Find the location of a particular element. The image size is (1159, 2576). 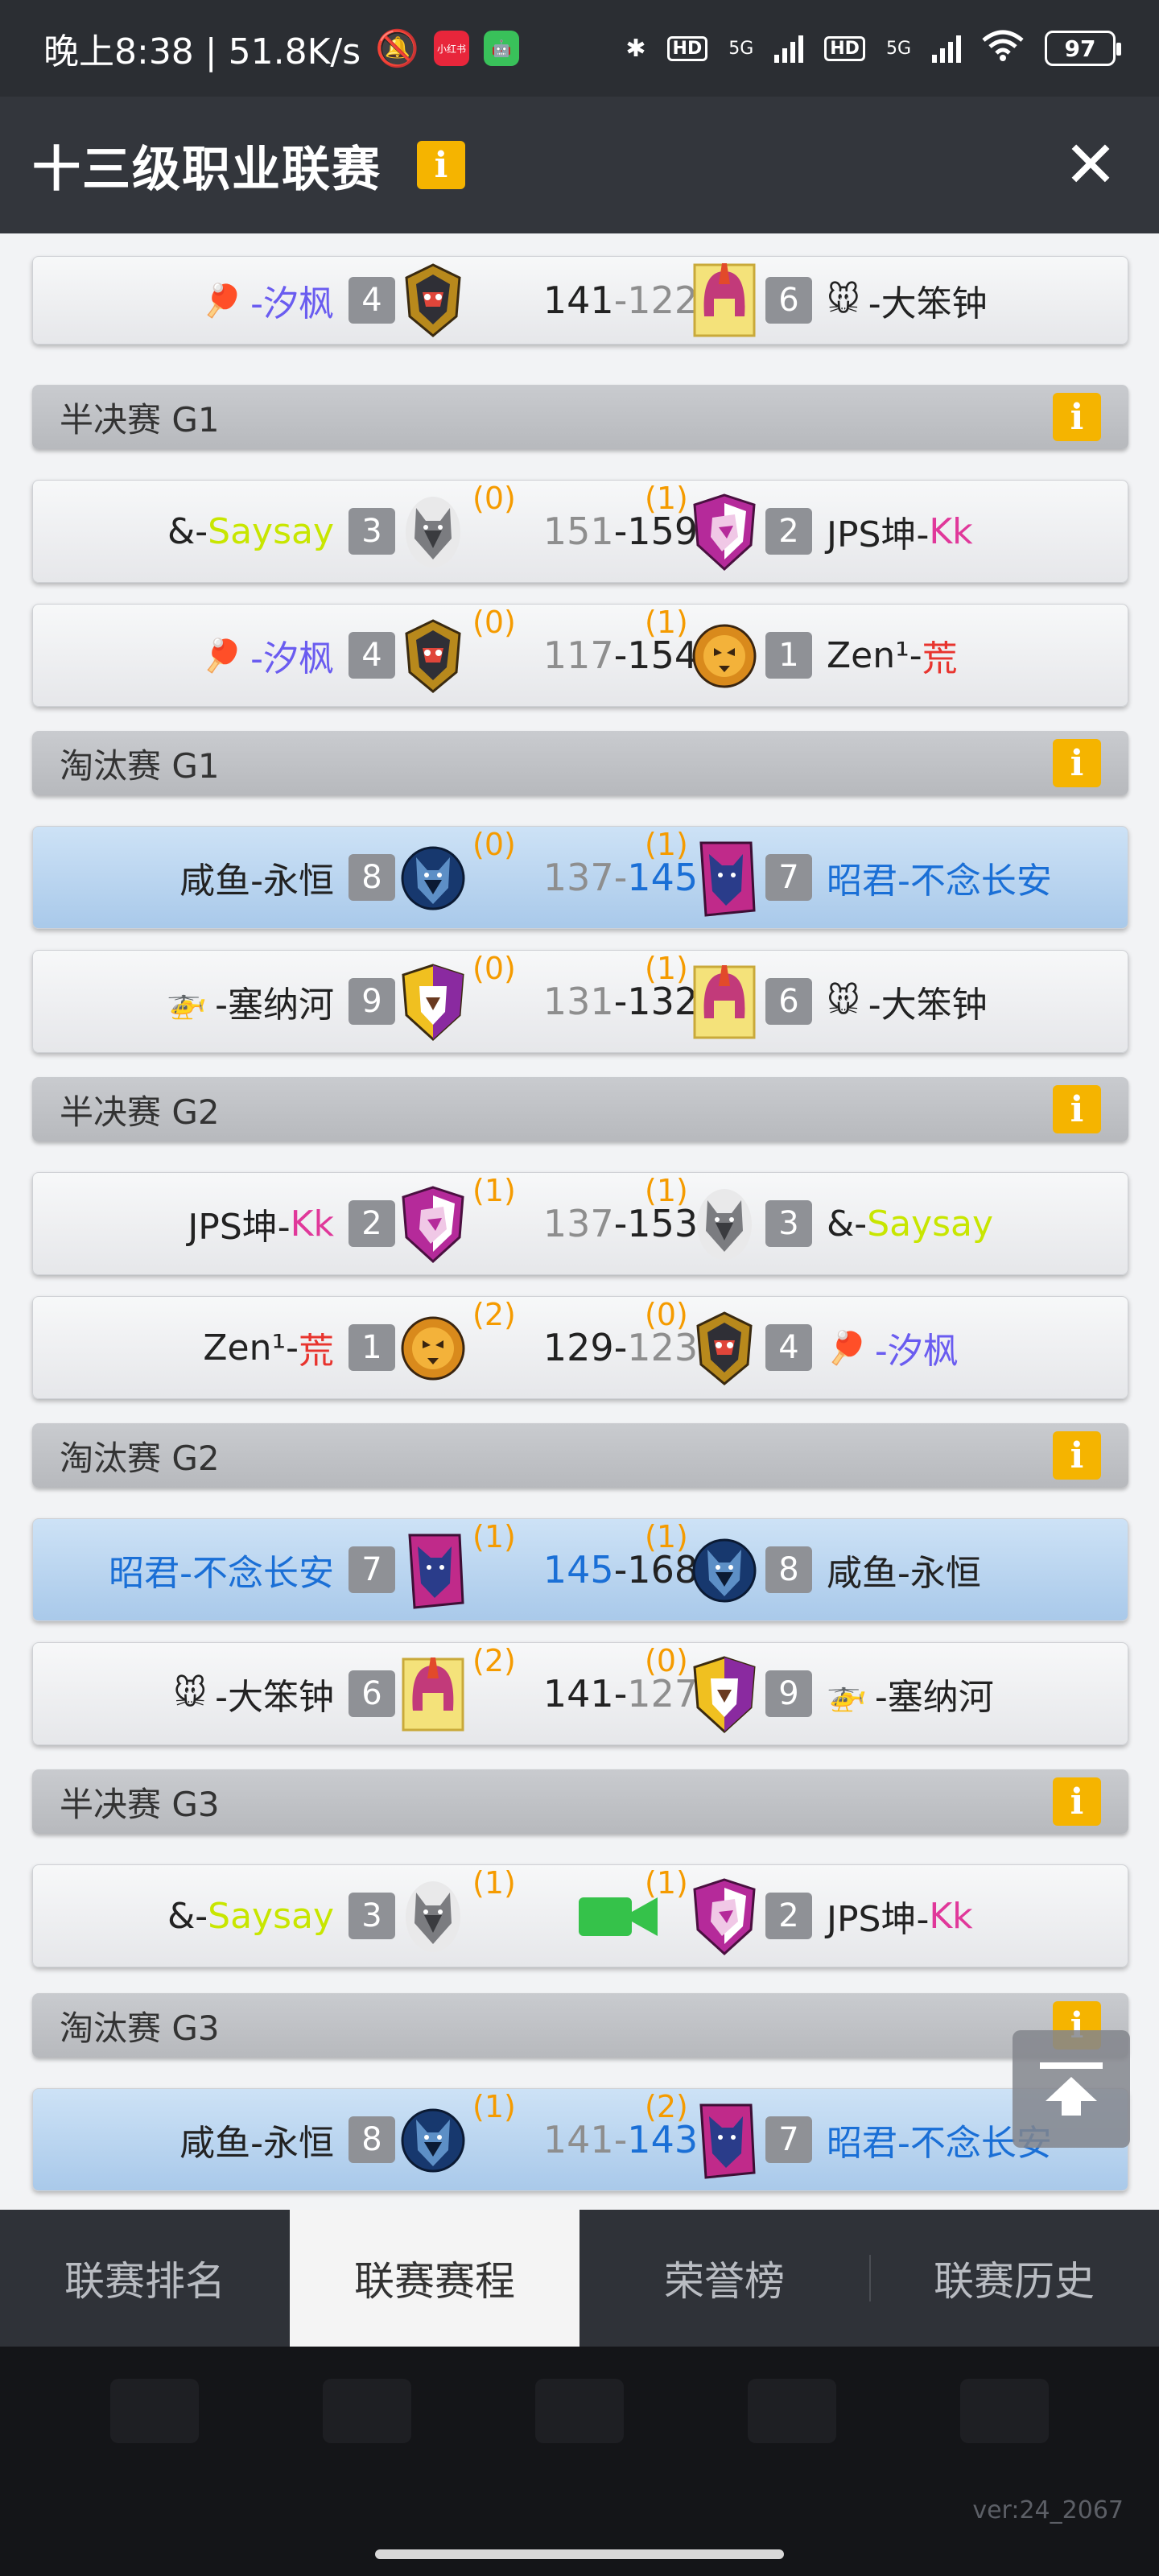

team-right: 1 Zen¹- 荒 is located at coordinates (861, 655).